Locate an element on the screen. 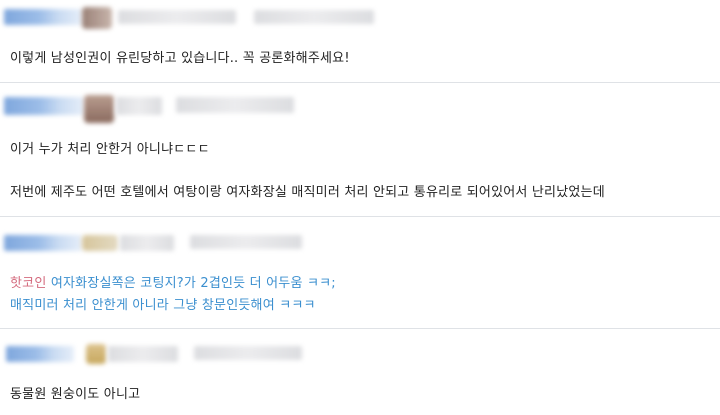 This screenshot has width=720, height=415. reply-line: 핫코인 여자화장실쪽은 코팅지?가 2겹인듯 더 어두움 ㅋㅋ; is located at coordinates (173, 284).